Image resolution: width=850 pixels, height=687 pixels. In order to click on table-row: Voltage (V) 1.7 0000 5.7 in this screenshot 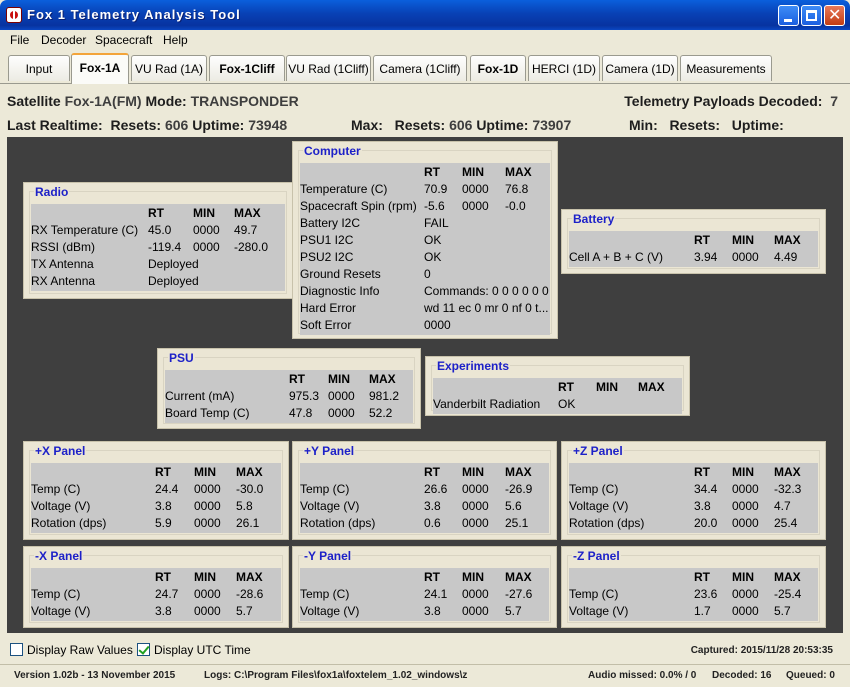, I will do `click(693, 611)`.